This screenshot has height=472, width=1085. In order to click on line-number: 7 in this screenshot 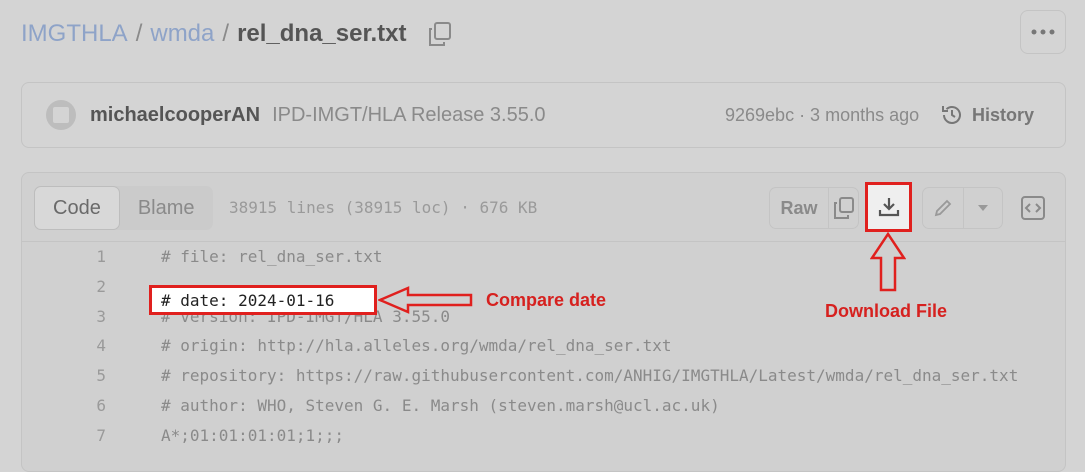, I will do `click(84, 435)`.